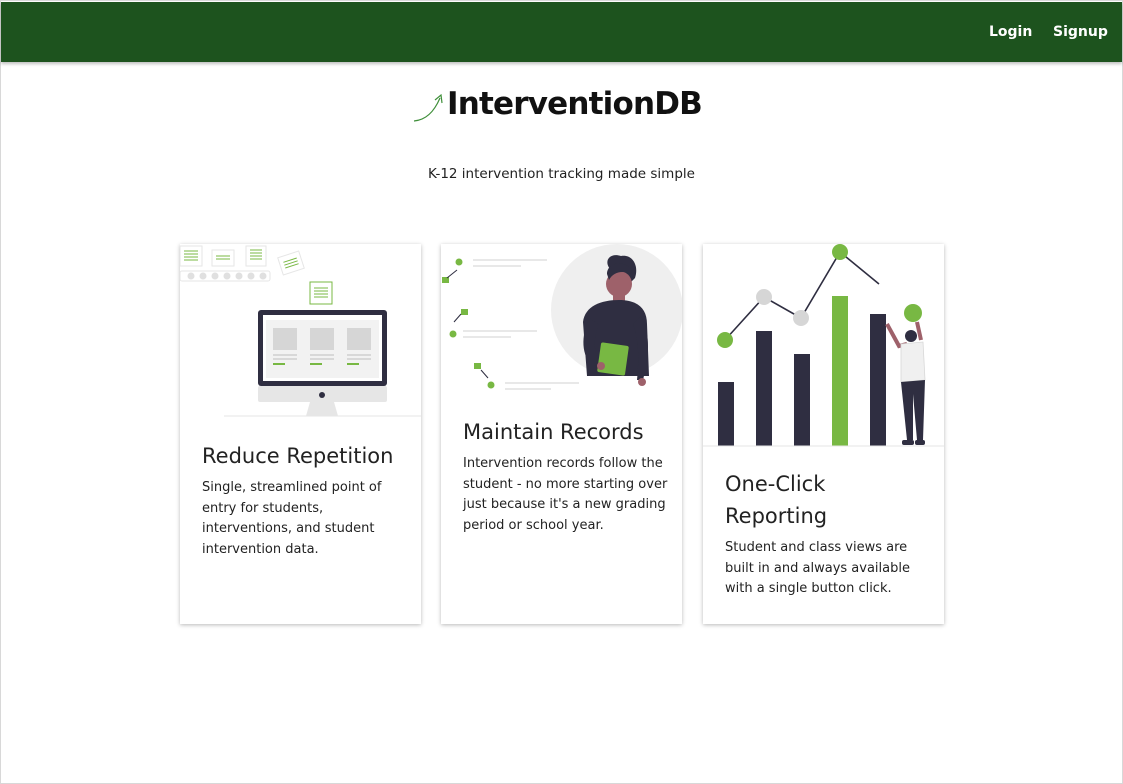  Describe the element at coordinates (553, 432) in the screenshot. I see `card-title: Maintain Records` at that location.